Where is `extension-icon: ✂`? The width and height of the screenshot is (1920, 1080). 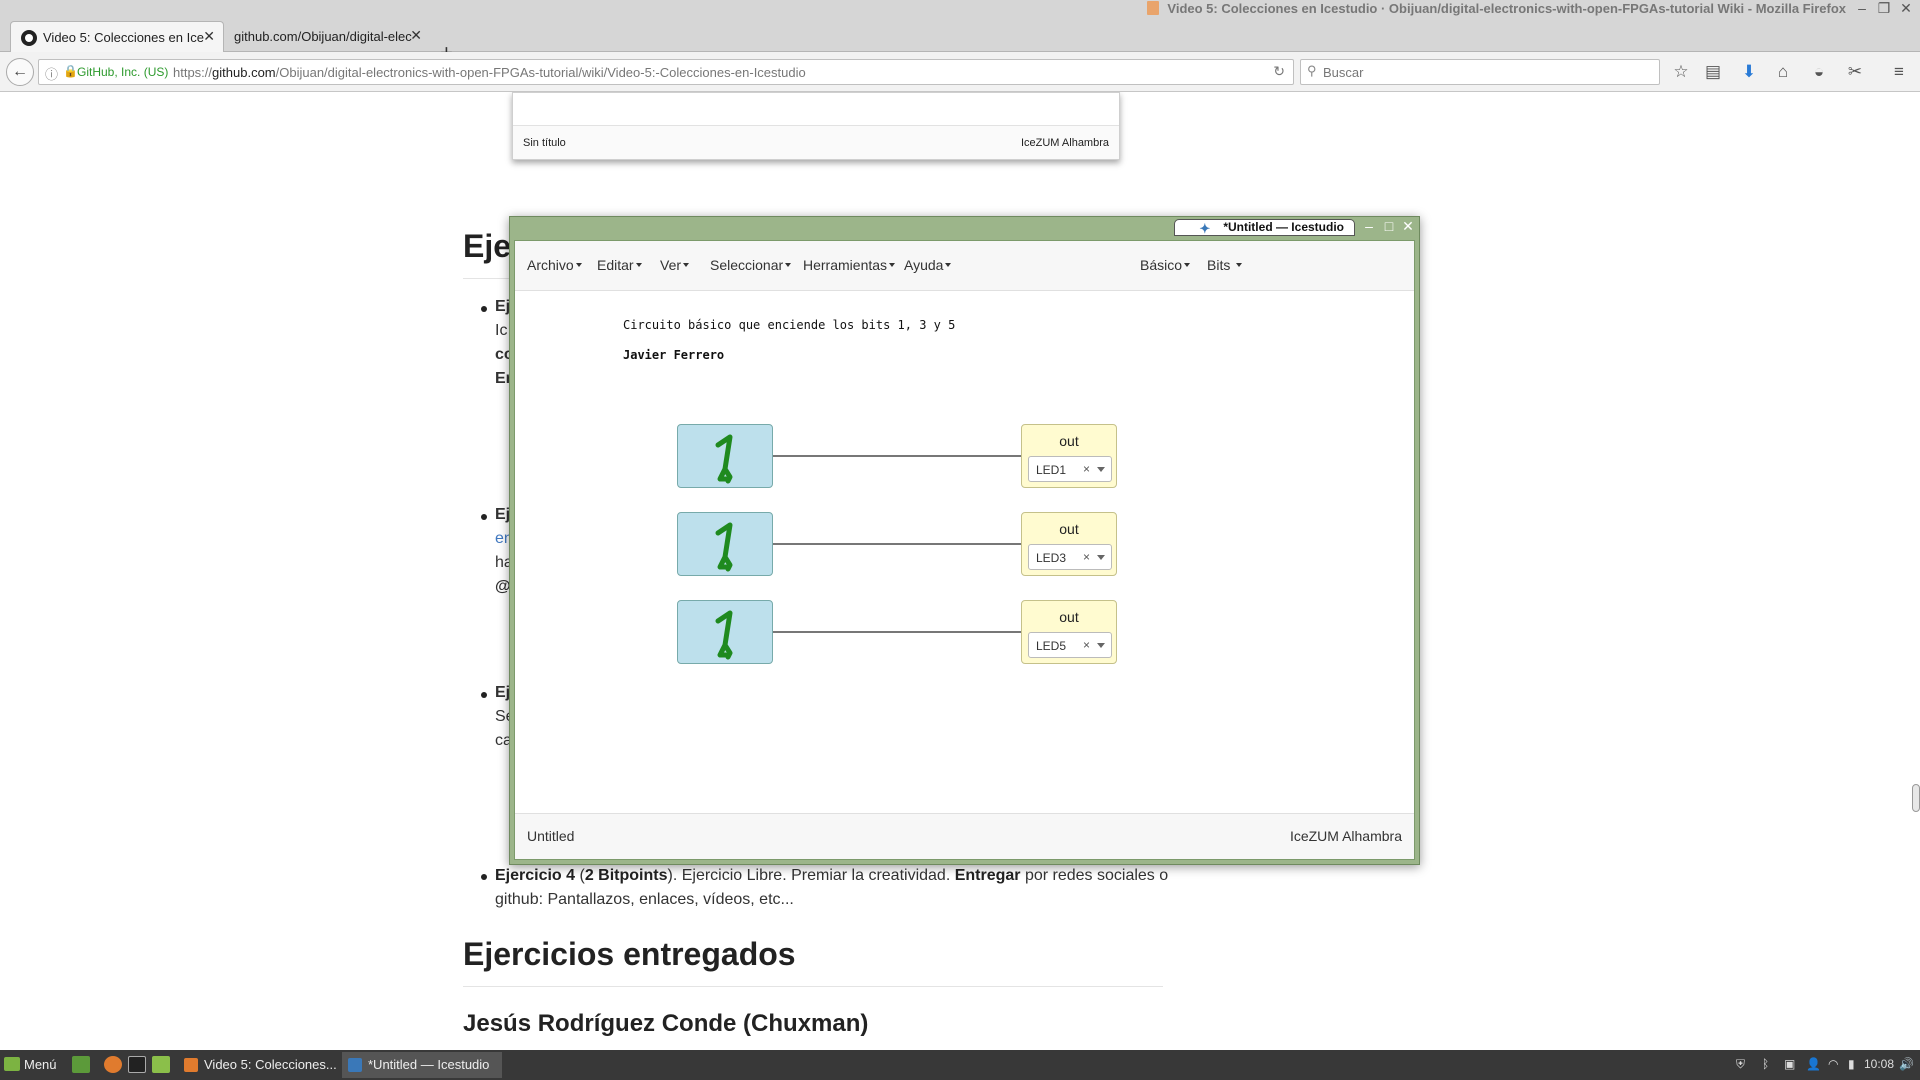
extension-icon: ✂ is located at coordinates (1855, 72).